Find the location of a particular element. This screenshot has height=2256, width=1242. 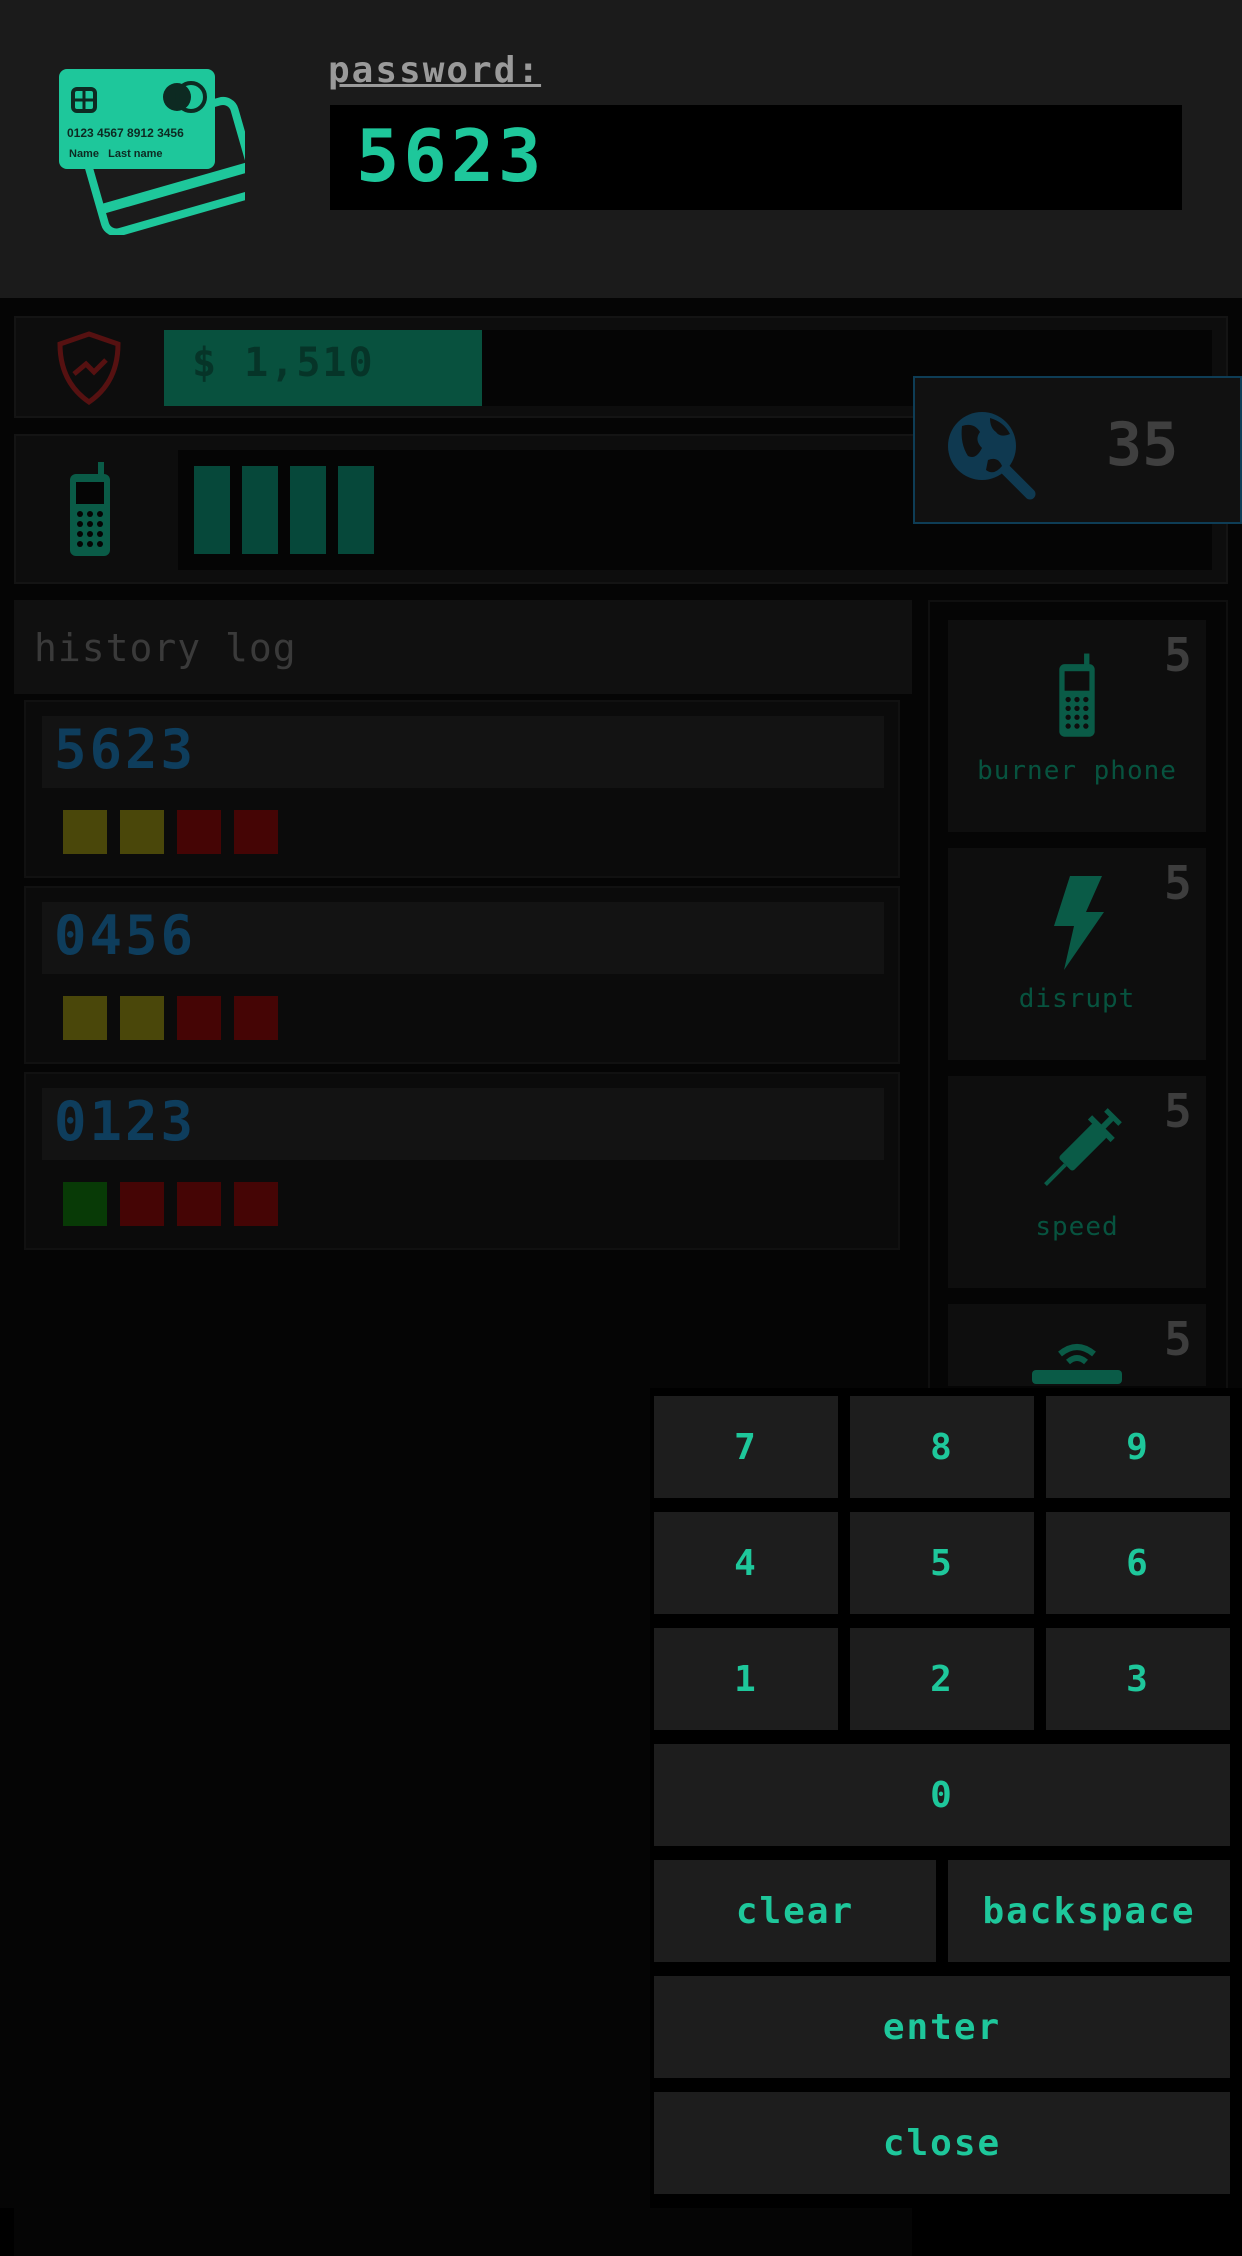

clear-button: clear is located at coordinates (795, 1911).